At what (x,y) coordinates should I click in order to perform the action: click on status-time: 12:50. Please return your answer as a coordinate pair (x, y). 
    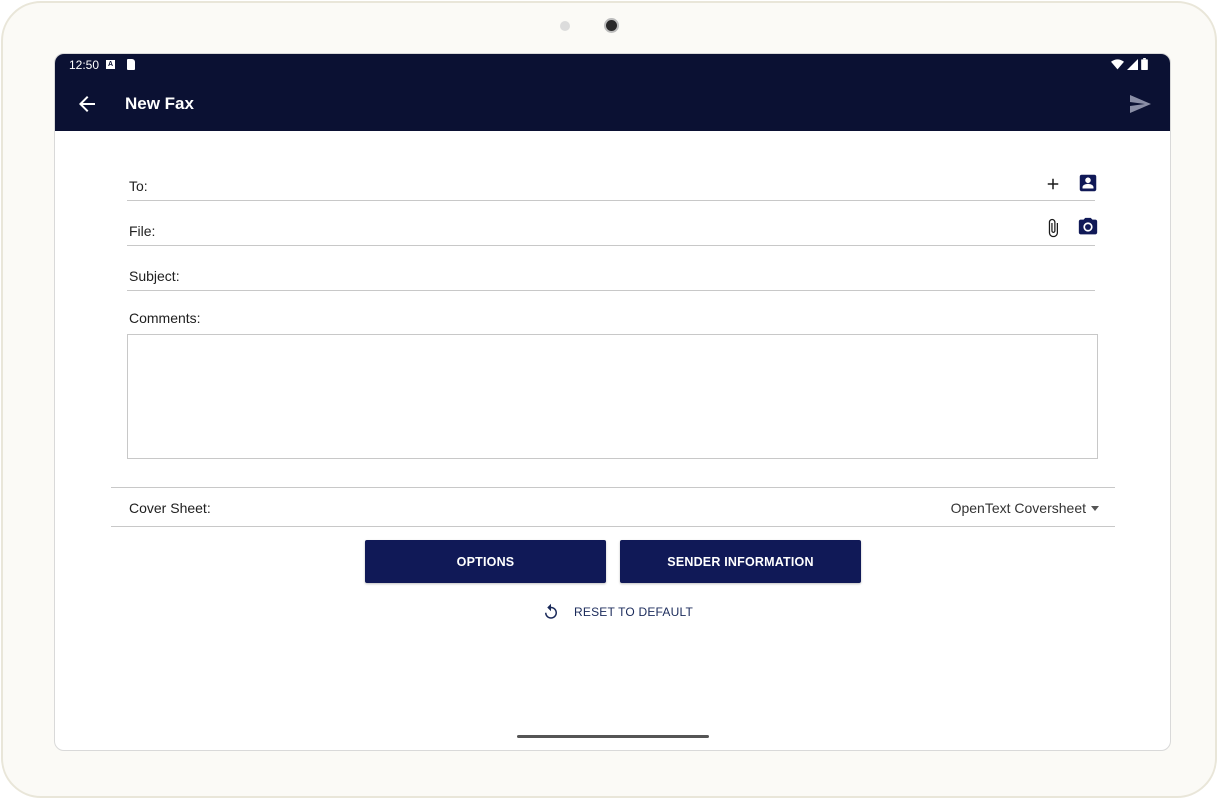
    Looking at the image, I should click on (84, 65).